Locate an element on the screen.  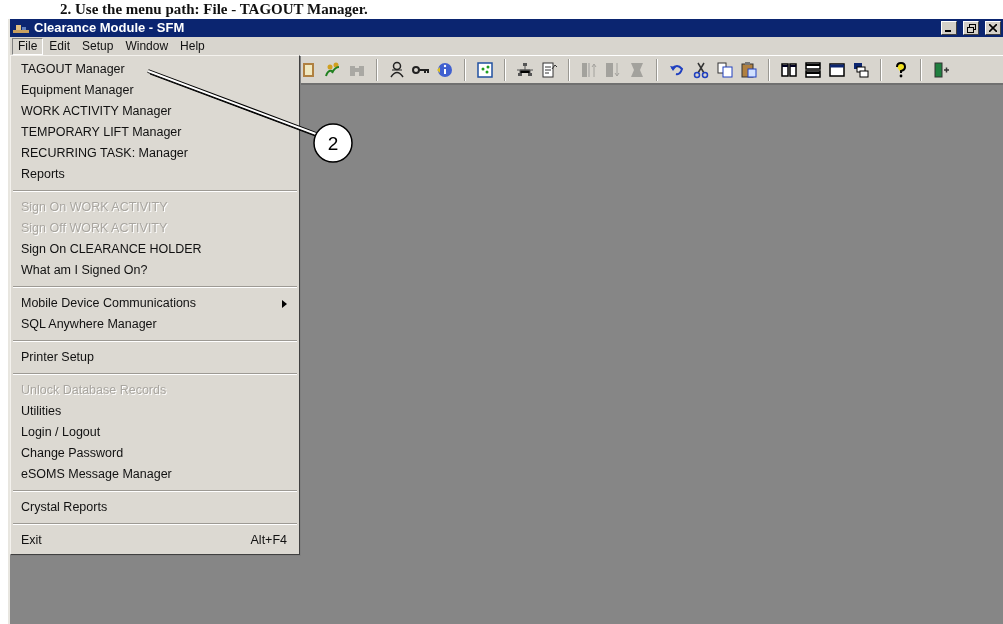
person-icon is located at coordinates (397, 69).